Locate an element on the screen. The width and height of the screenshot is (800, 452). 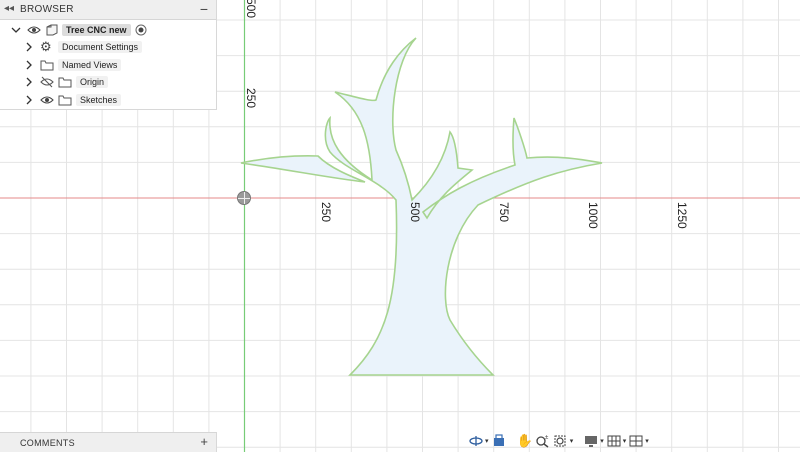
browser-header: ◂◂ BROWSER − is located at coordinates (108, 10).